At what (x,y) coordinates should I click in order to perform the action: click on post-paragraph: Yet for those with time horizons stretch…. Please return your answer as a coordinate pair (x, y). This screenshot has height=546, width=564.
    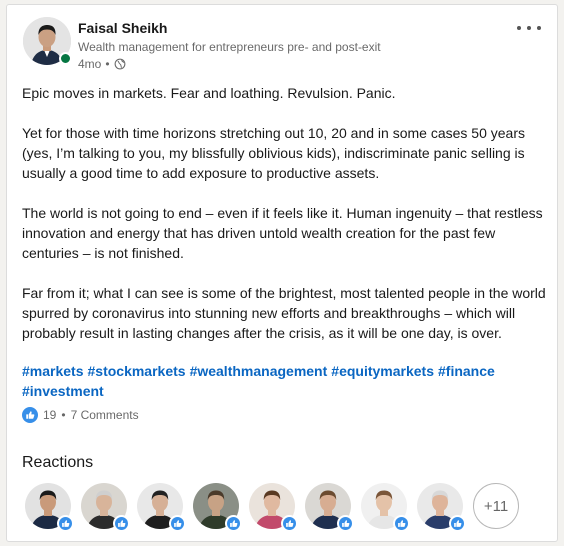
    Looking at the image, I should click on (273, 153).